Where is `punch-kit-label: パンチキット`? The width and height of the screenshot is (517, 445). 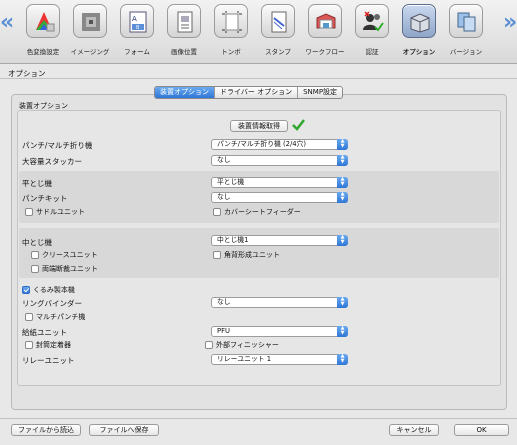
punch-kit-label: パンチキット is located at coordinates (45, 198).